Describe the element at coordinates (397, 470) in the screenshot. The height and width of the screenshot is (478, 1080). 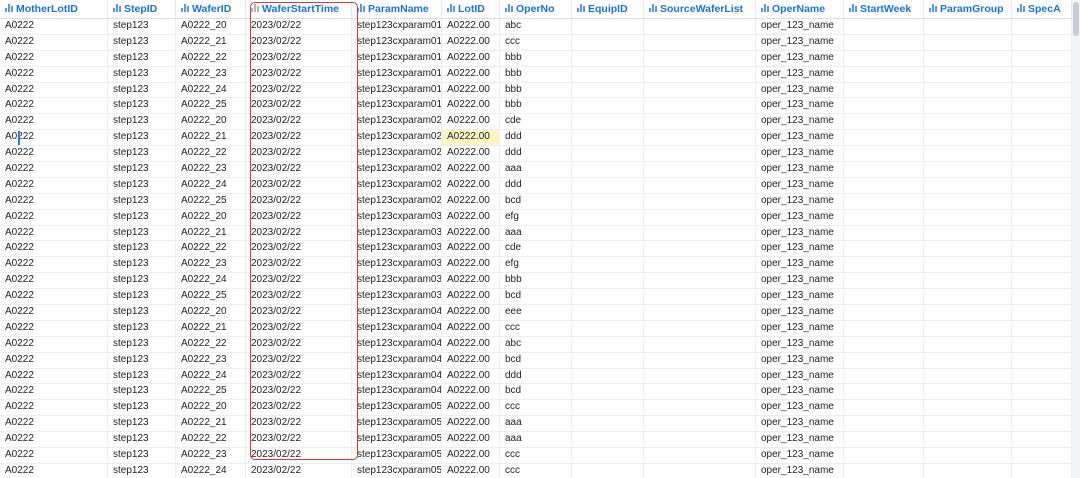
I see `cell-paramname: step123cxparam05` at that location.